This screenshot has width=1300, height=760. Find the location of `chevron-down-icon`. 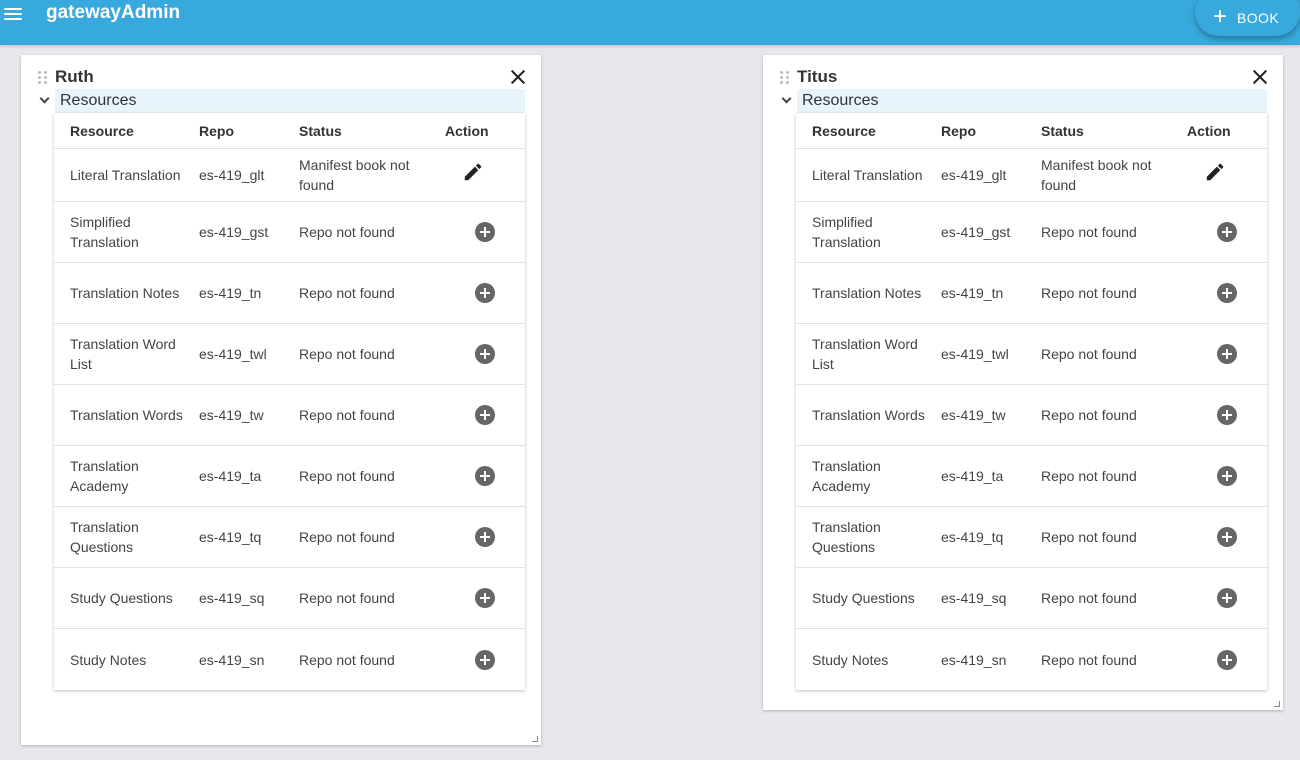

chevron-down-icon is located at coordinates (787, 101).